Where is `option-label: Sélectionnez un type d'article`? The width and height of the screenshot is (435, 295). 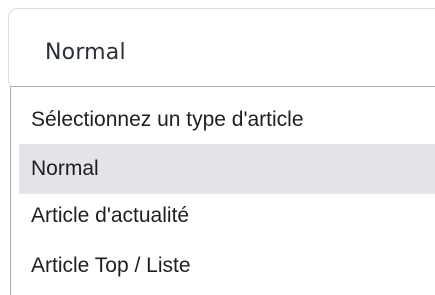
option-label: Sélectionnez un type d'article is located at coordinates (167, 119).